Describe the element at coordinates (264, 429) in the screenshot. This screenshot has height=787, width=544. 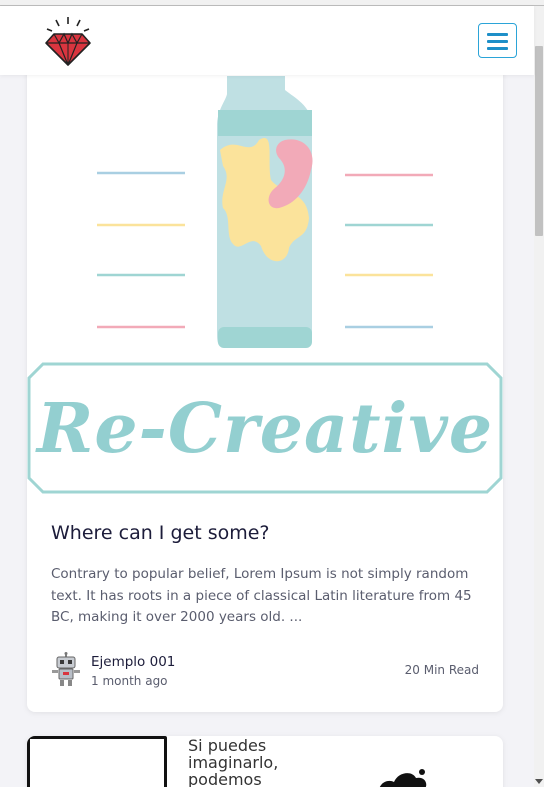
I see `image-brand-text: Re-Creative` at that location.